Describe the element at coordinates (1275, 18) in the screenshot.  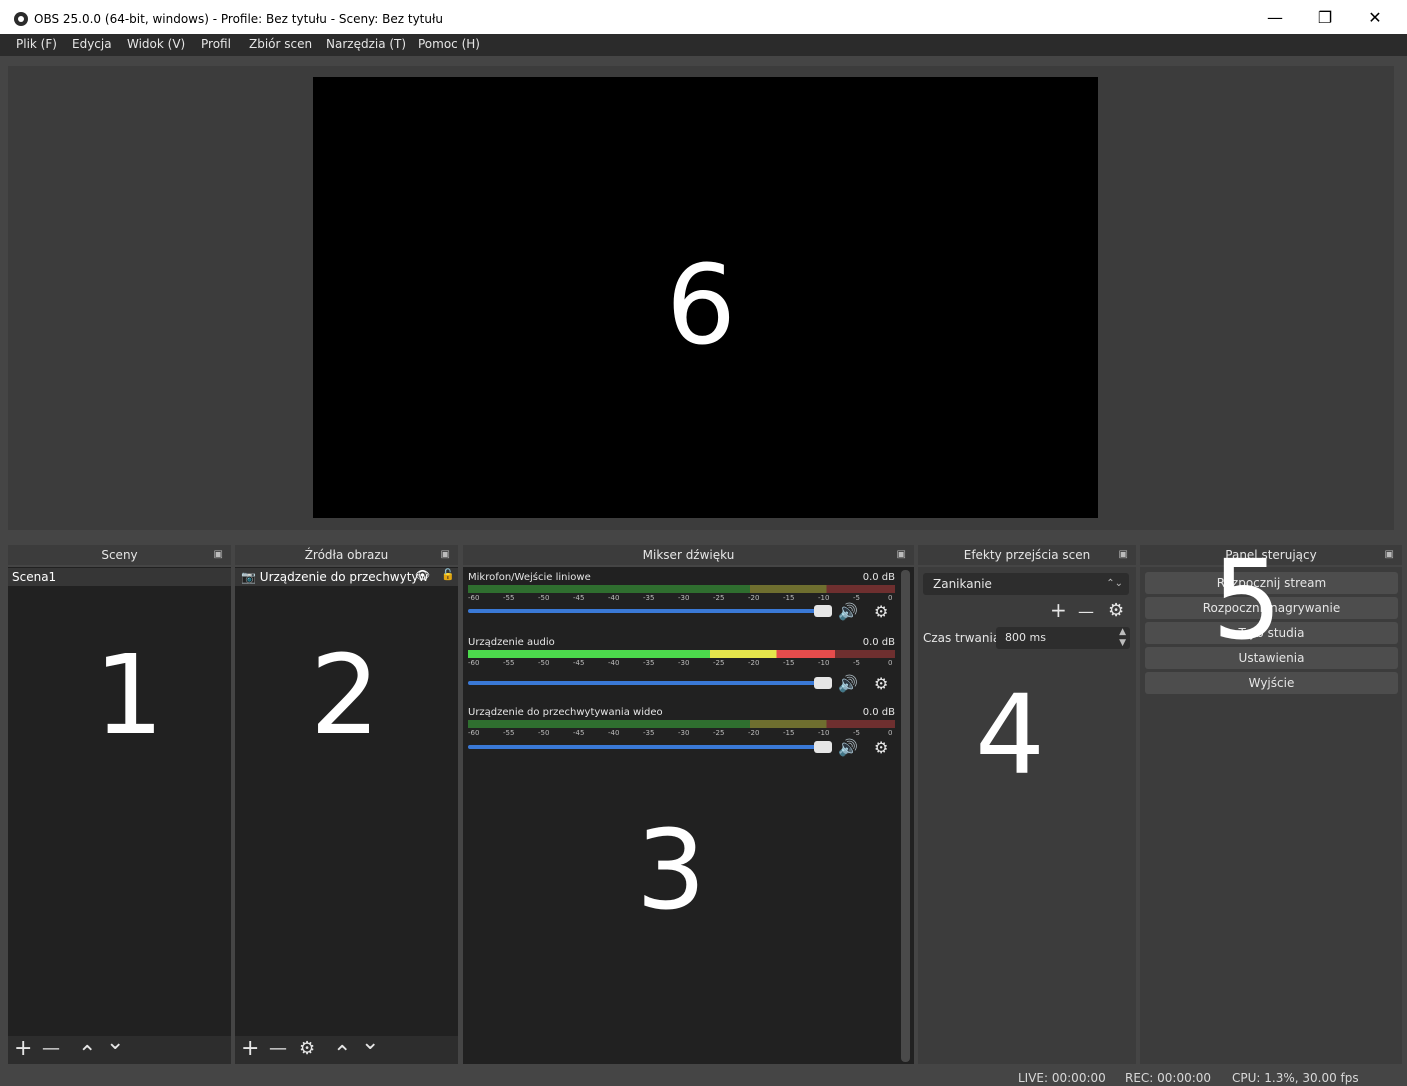
I see `minimize-button: —` at that location.